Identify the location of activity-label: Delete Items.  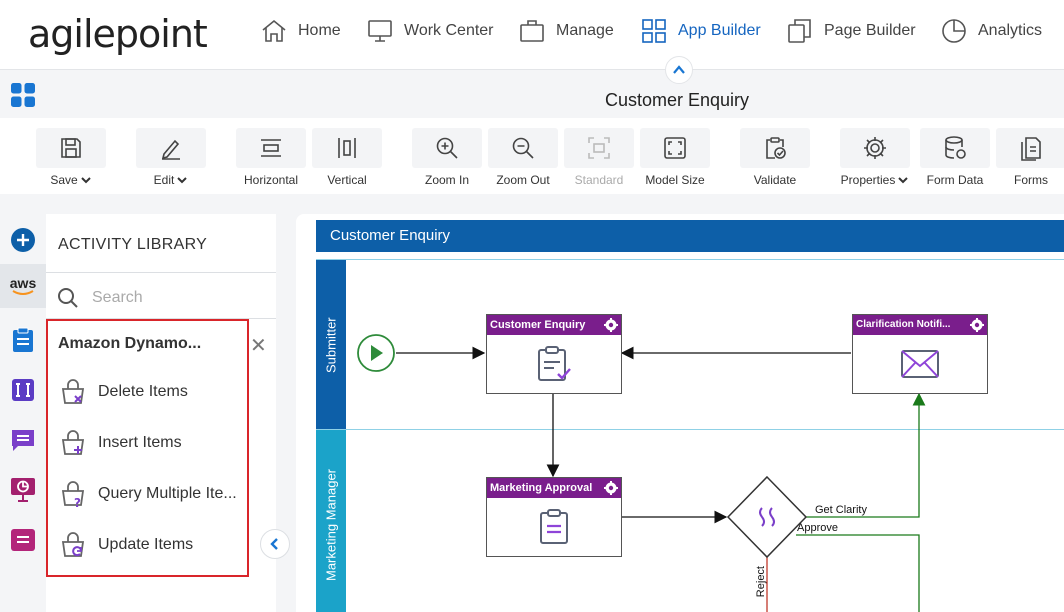
(143, 391).